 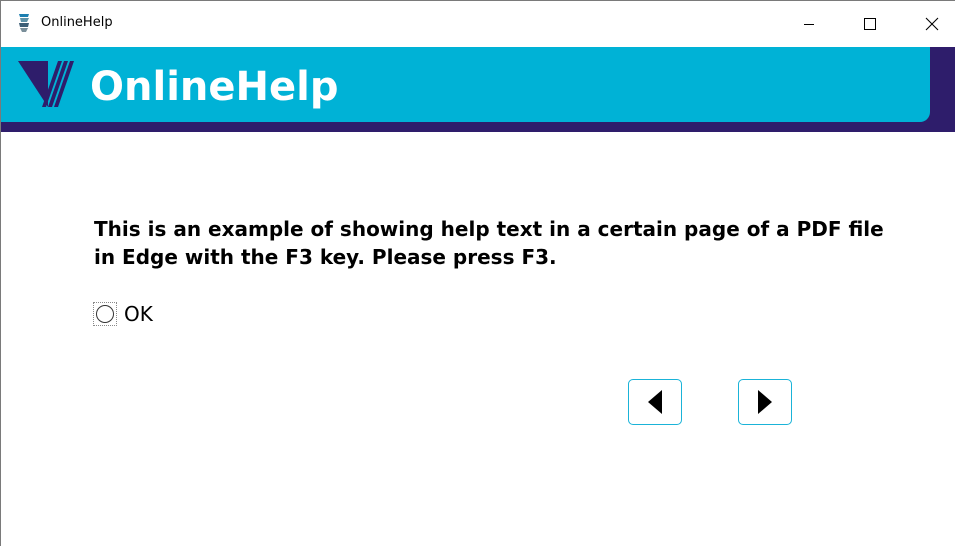 What do you see at coordinates (138, 314) in the screenshot?
I see `ok-radio-label: OK` at bounding box center [138, 314].